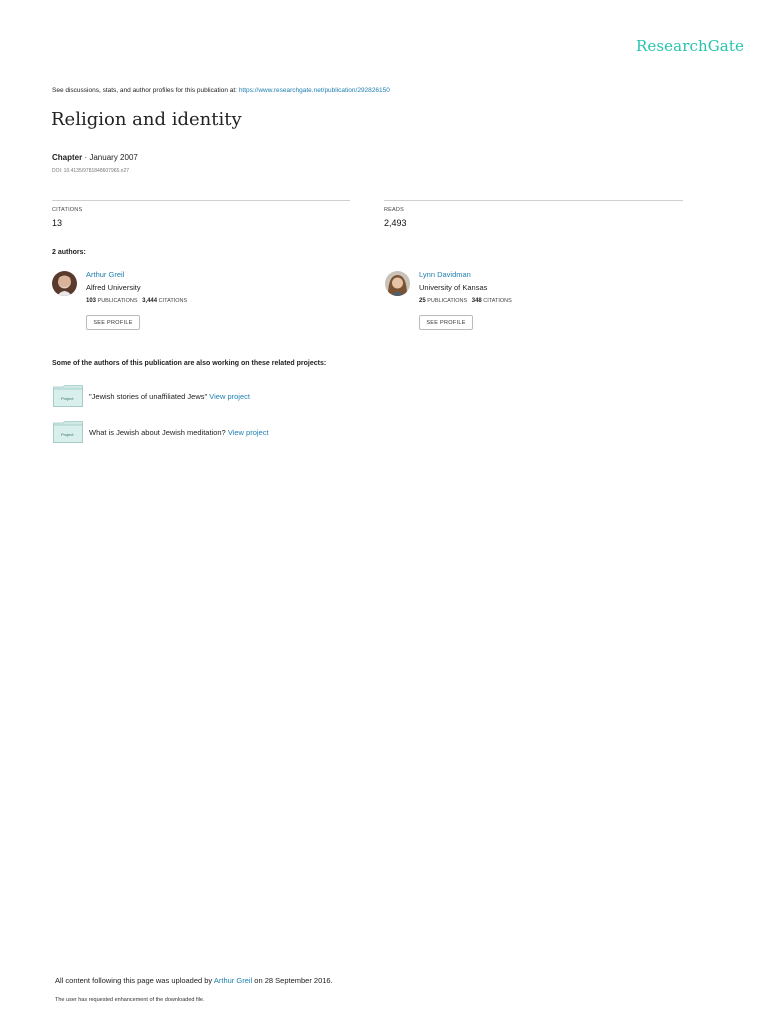  Describe the element at coordinates (67, 157) in the screenshot. I see `publication-type: Chapter` at that location.